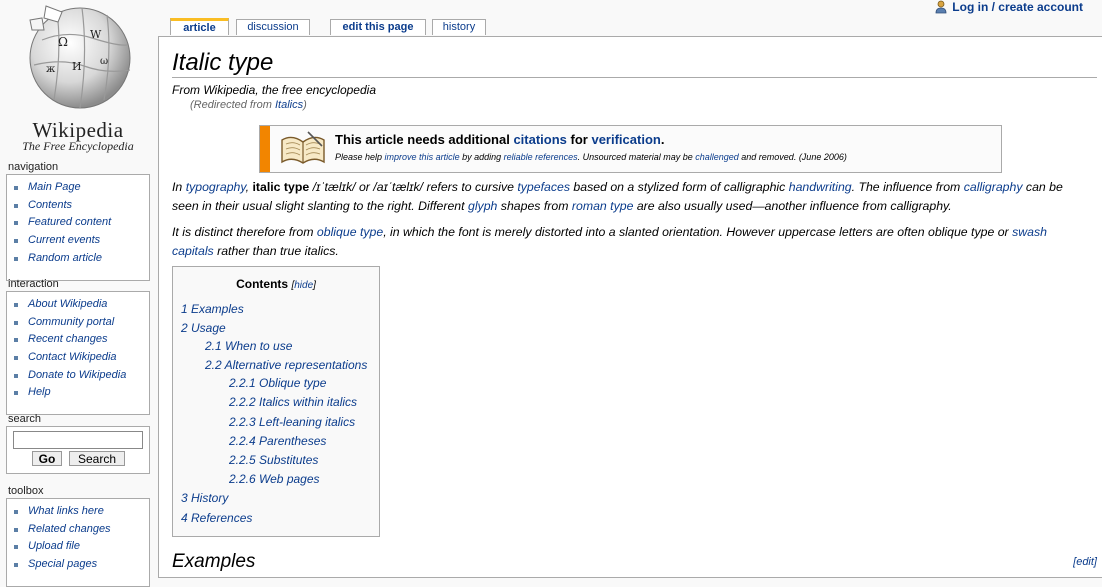 The width and height of the screenshot is (1102, 587). Describe the element at coordinates (634, 77) in the screenshot. I see `title-divider` at that location.